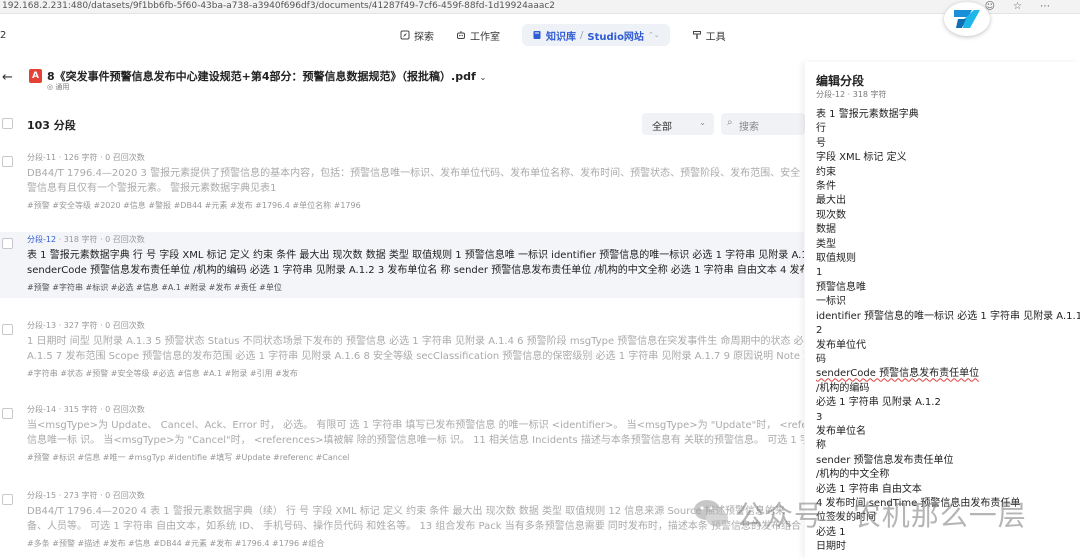  What do you see at coordinates (696, 35) in the screenshot?
I see `tools-icon` at bounding box center [696, 35].